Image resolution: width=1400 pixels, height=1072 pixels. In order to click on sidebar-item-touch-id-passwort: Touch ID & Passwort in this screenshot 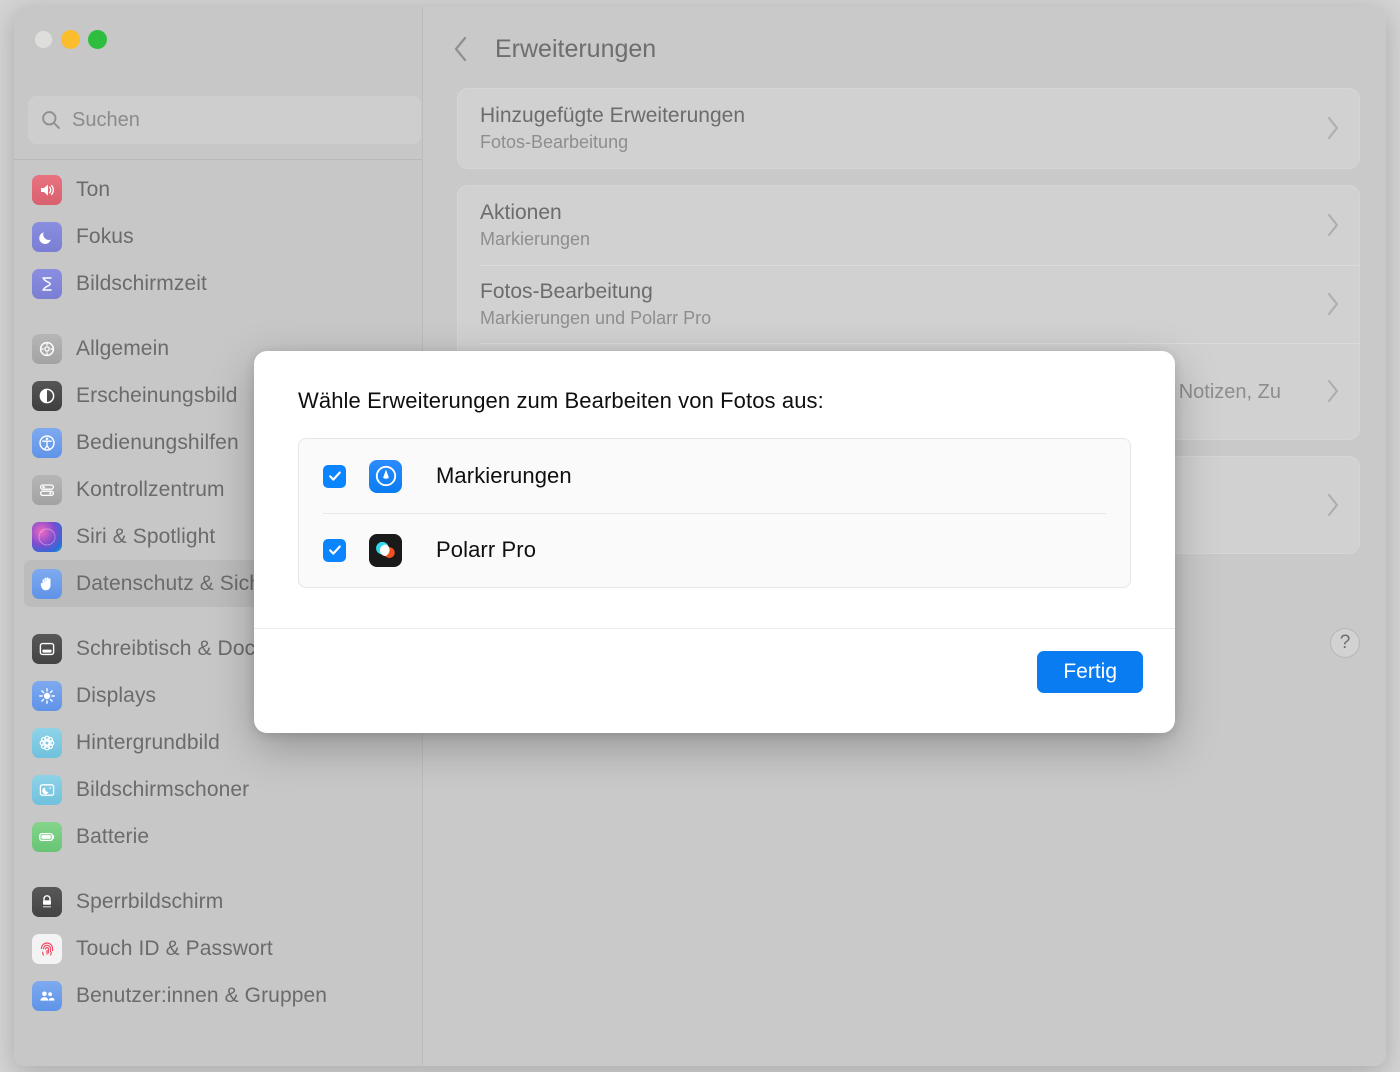, I will do `click(218, 948)`.